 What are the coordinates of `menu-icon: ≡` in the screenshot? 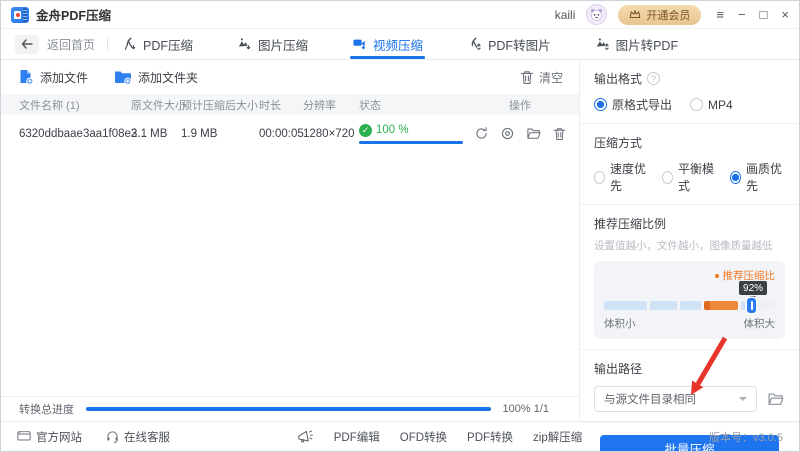 It's located at (720, 14).